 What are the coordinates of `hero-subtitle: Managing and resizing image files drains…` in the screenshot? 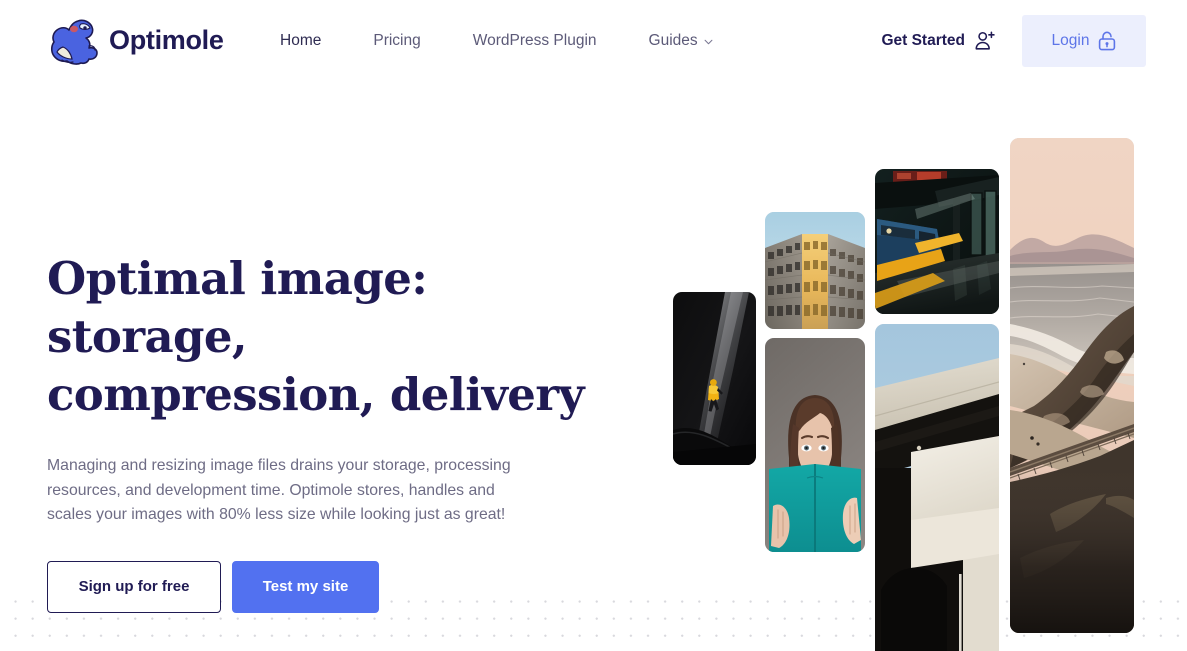 It's located at (279, 490).